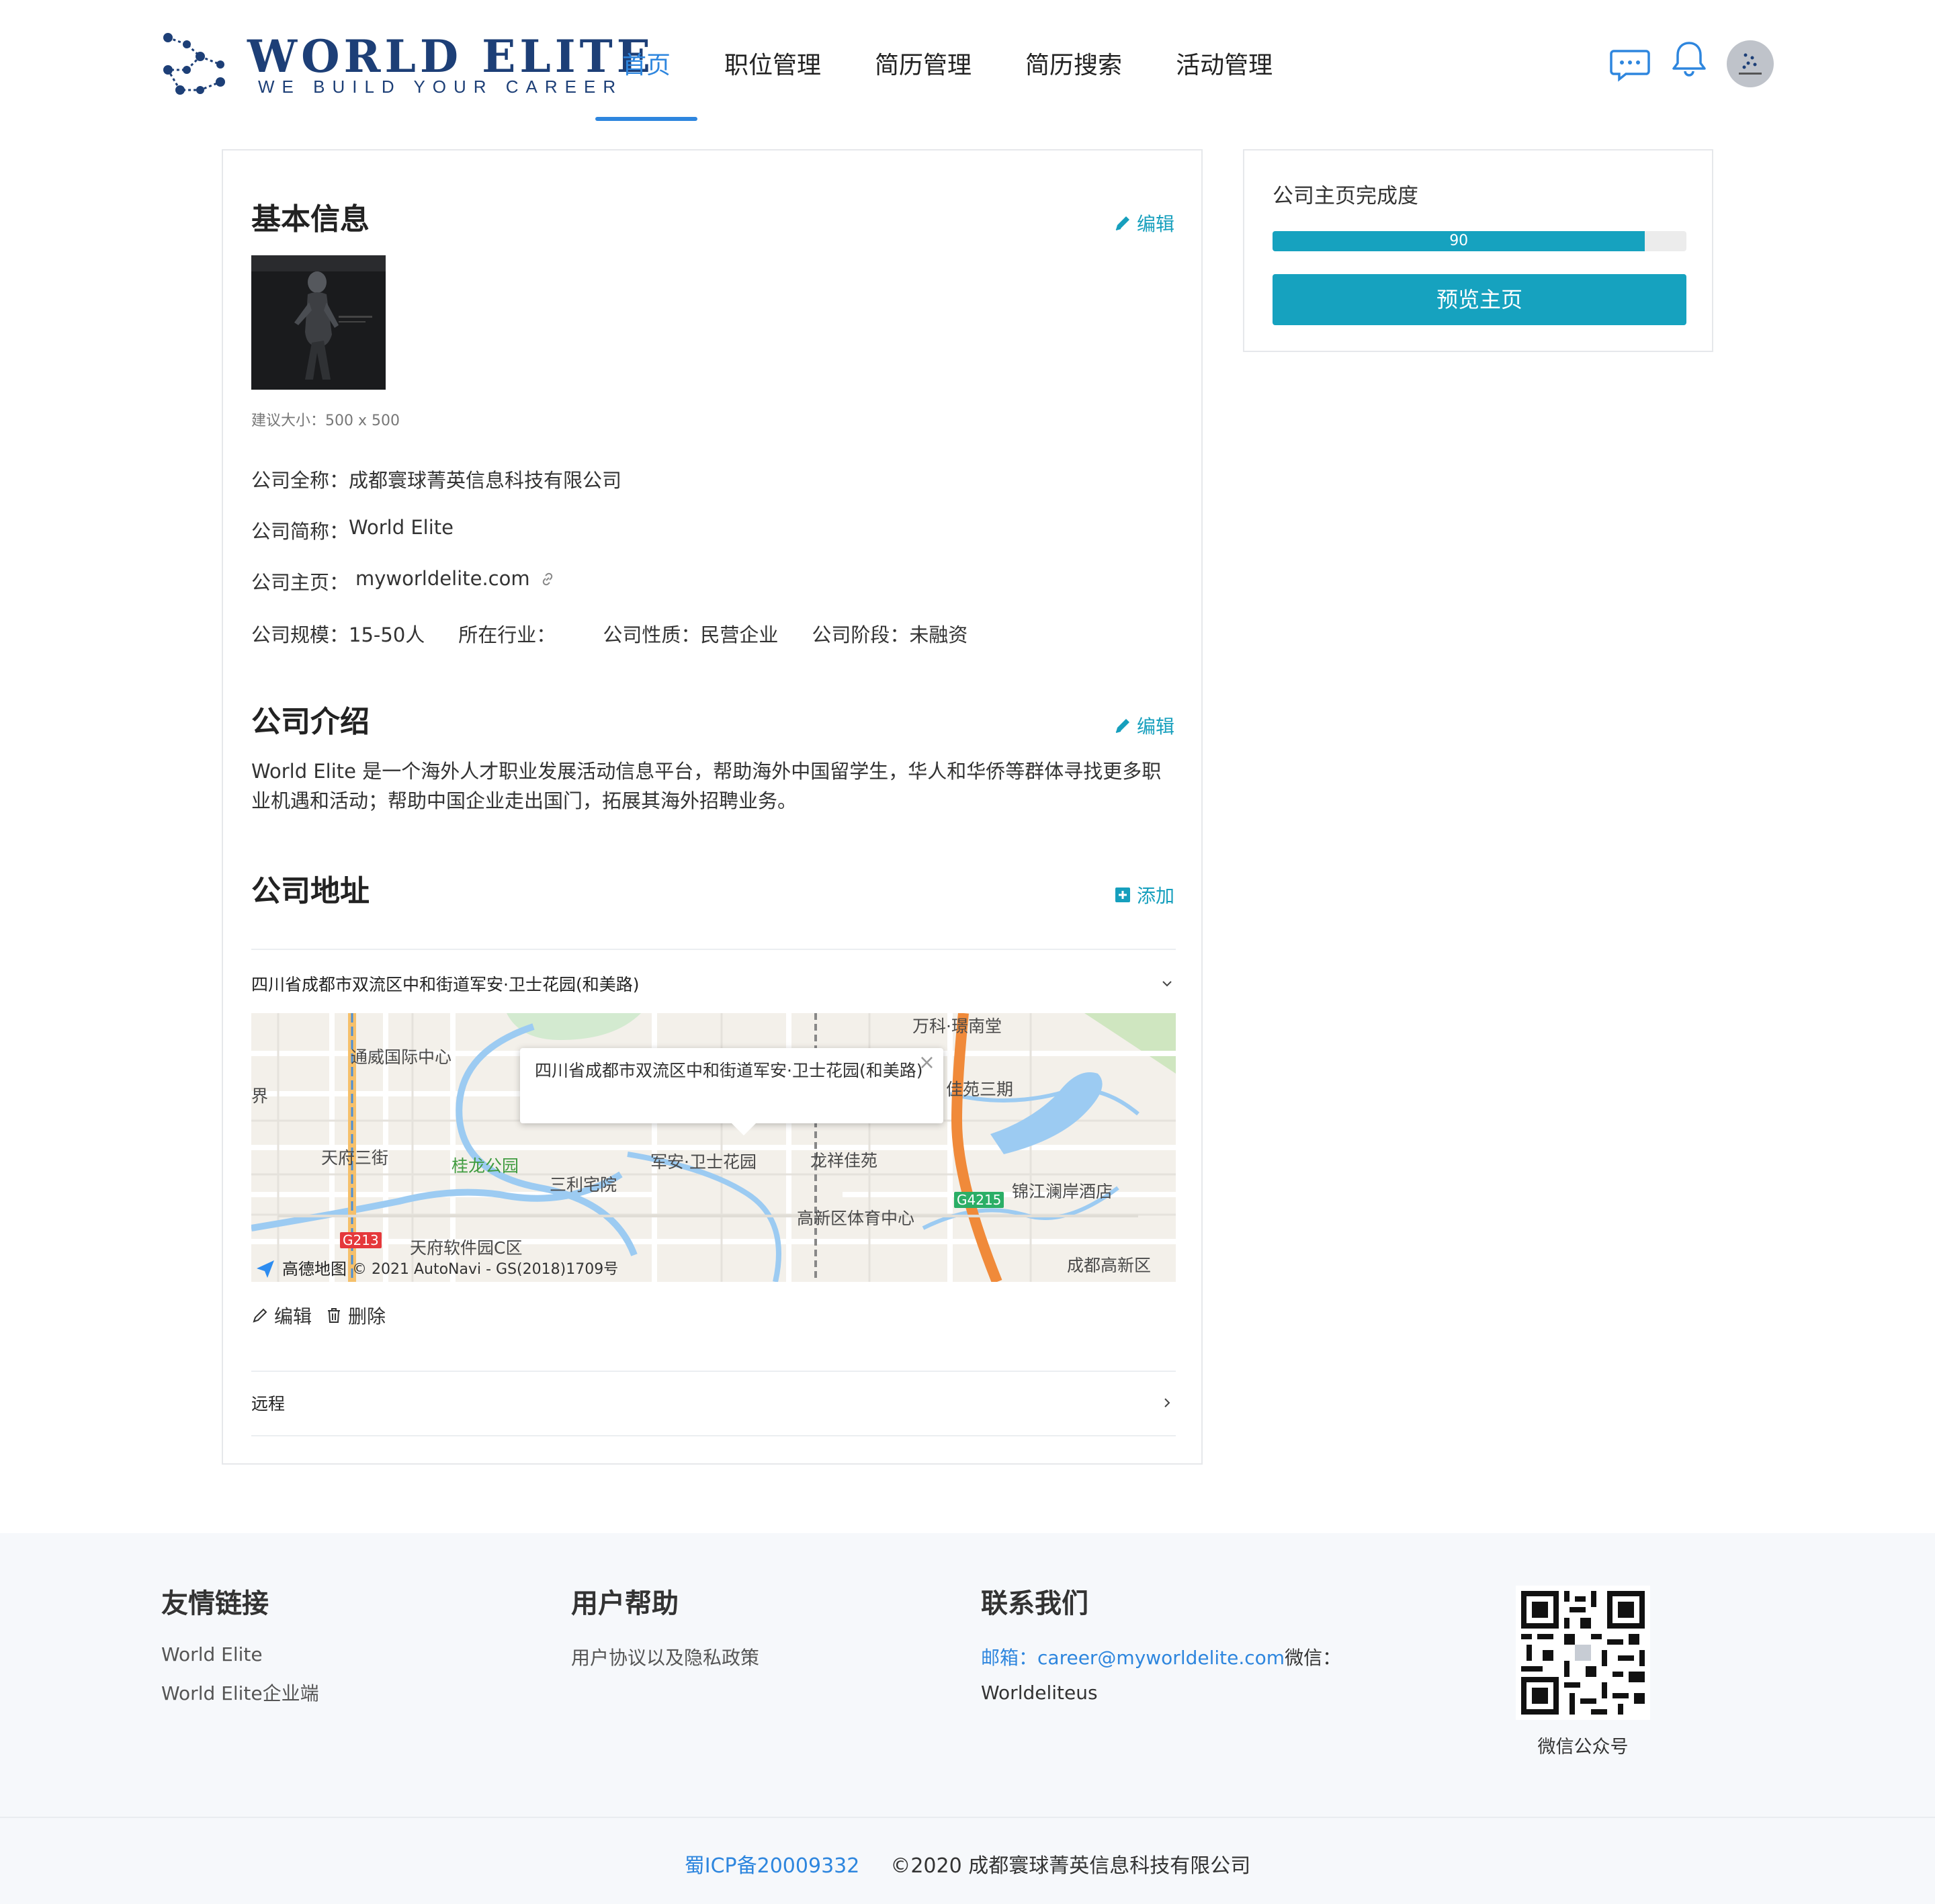 This screenshot has width=1935, height=1904. What do you see at coordinates (625, 1604) in the screenshot?
I see `footer-help-title: 用户帮助` at bounding box center [625, 1604].